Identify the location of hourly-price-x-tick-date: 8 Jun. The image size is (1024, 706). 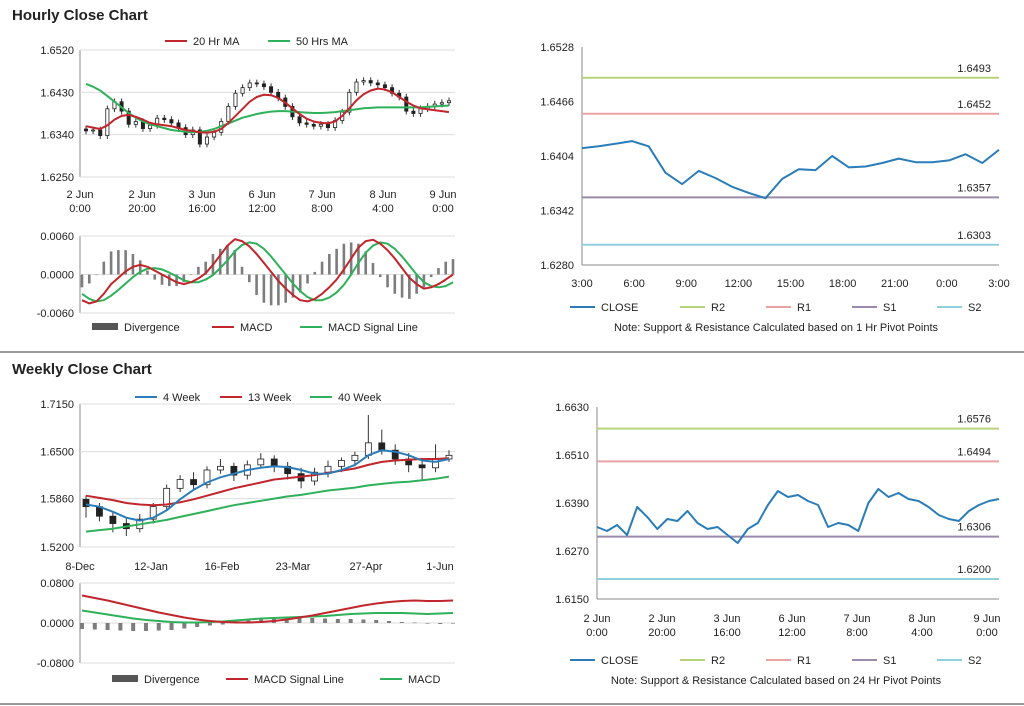
(383, 195).